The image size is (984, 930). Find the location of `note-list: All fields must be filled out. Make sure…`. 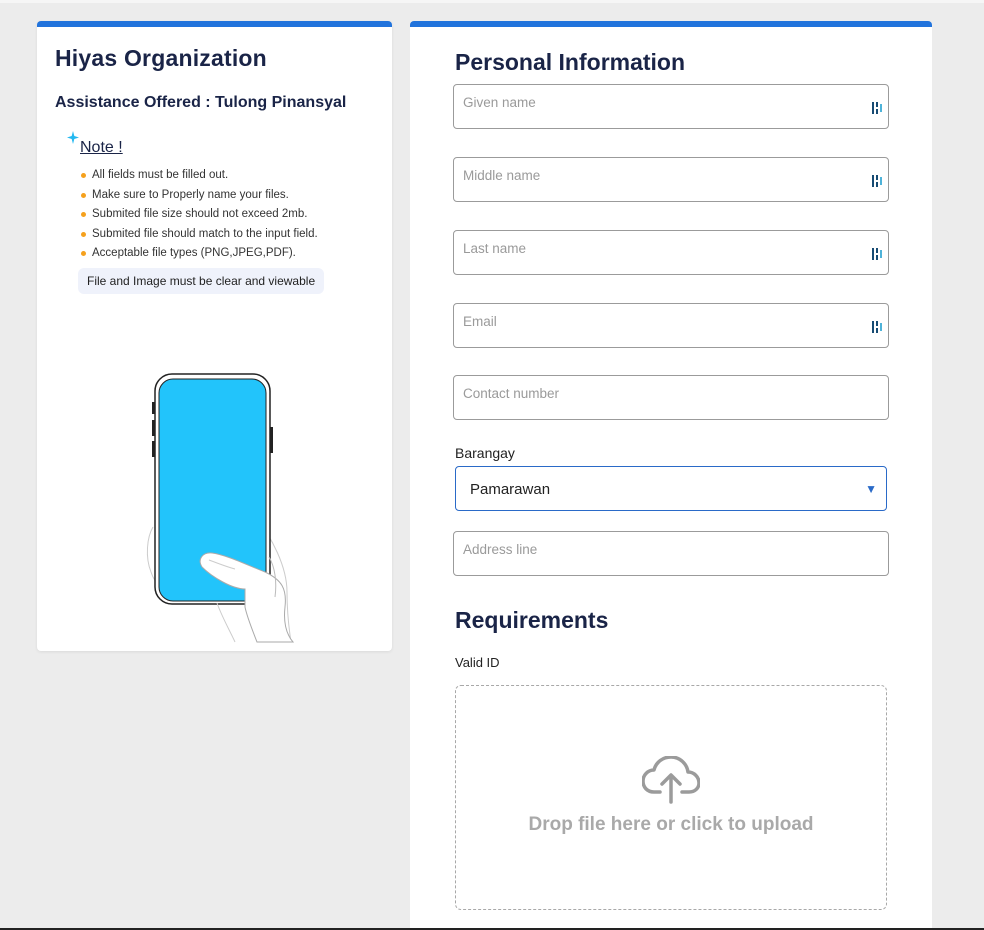

note-list: All fields must be filled out. Make sure… is located at coordinates (198, 215).